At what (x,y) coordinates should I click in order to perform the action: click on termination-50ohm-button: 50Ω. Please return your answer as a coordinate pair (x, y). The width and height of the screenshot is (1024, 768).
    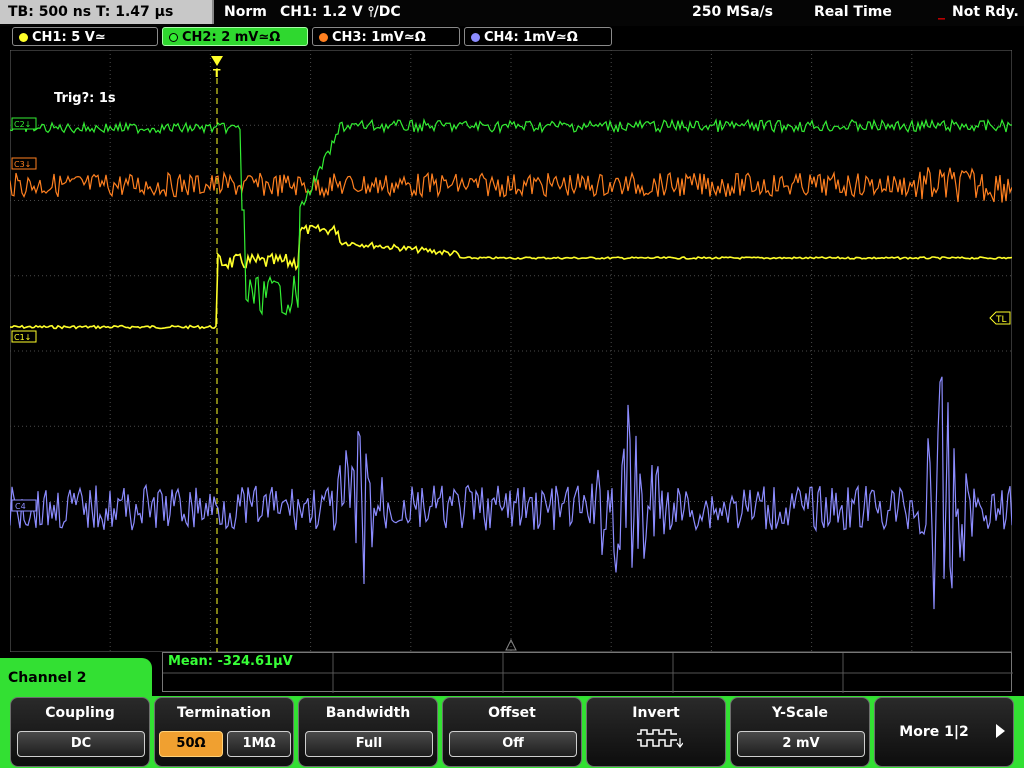
    Looking at the image, I should click on (191, 744).